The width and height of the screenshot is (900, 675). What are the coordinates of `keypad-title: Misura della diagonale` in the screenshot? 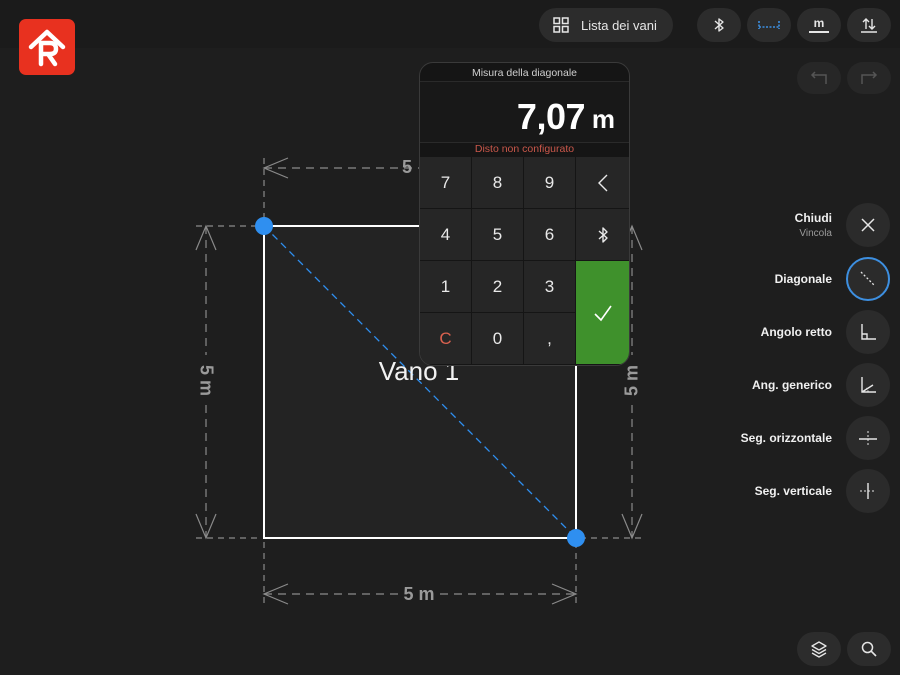 It's located at (524, 73).